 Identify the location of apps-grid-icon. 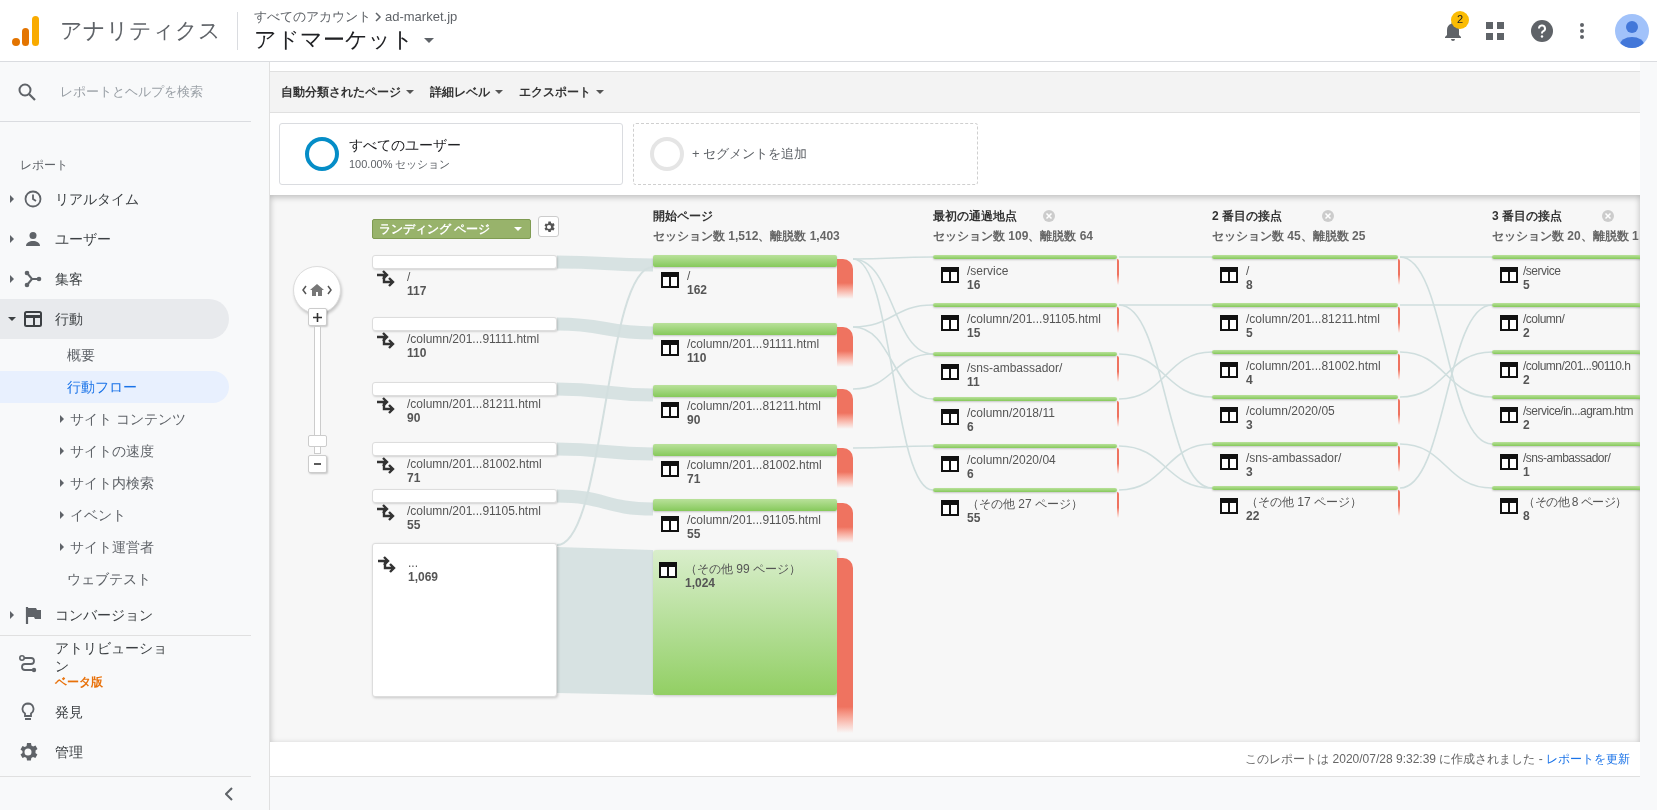
(1495, 30).